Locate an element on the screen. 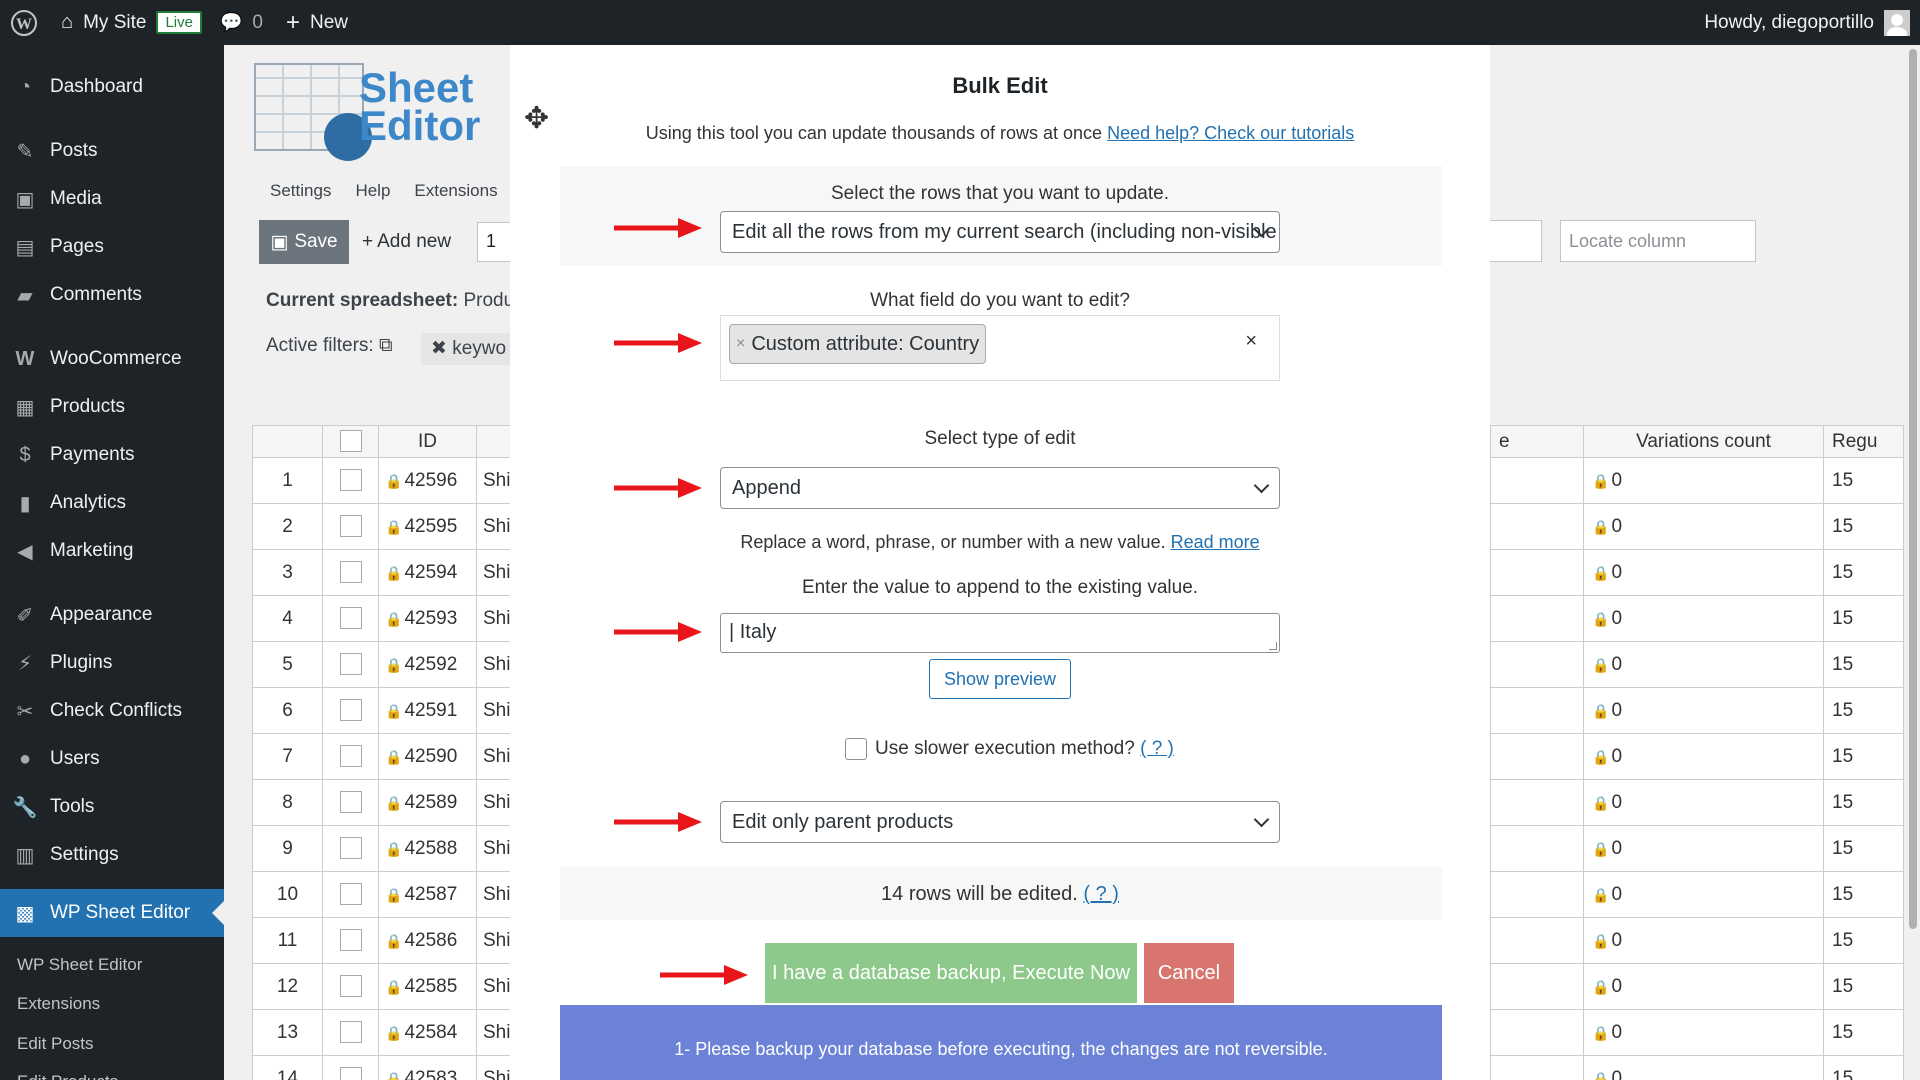 The height and width of the screenshot is (1080, 1920). table-row: 142596Shi is located at coordinates (385, 480).